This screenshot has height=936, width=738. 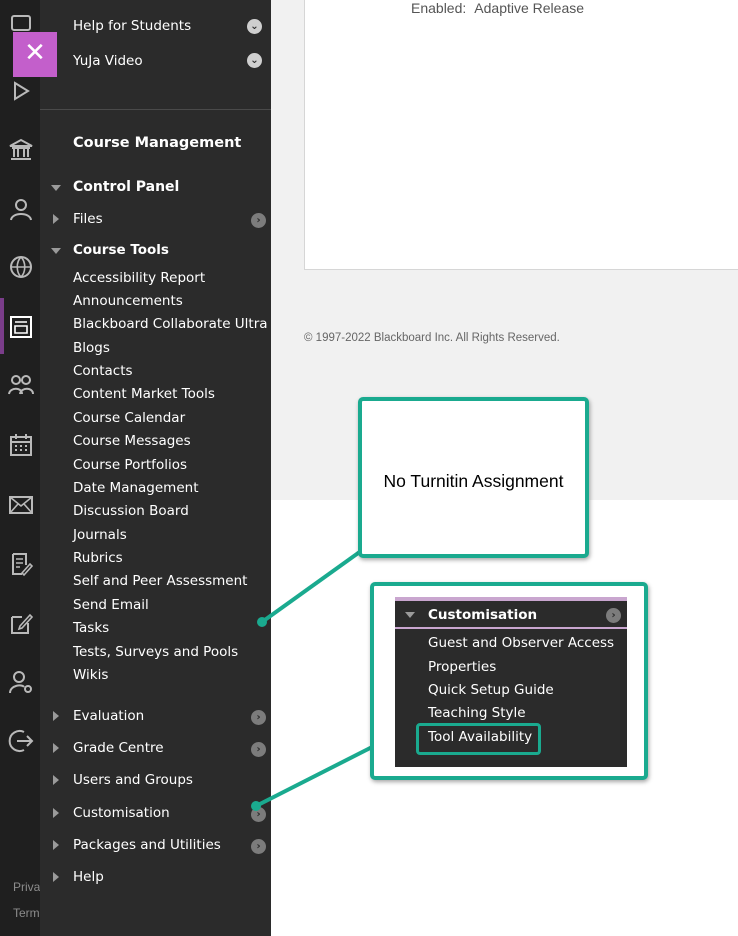 I want to click on inset-title: Customisation, so click(x=483, y=615).